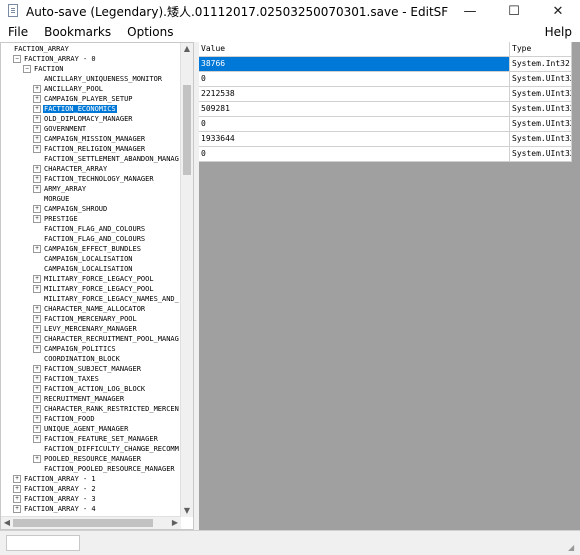 This screenshot has width=580, height=555. What do you see at coordinates (106, 449) in the screenshot?
I see `tree-node: FACTION_DIFFICULTY_CHANGE_RECOMM` at bounding box center [106, 449].